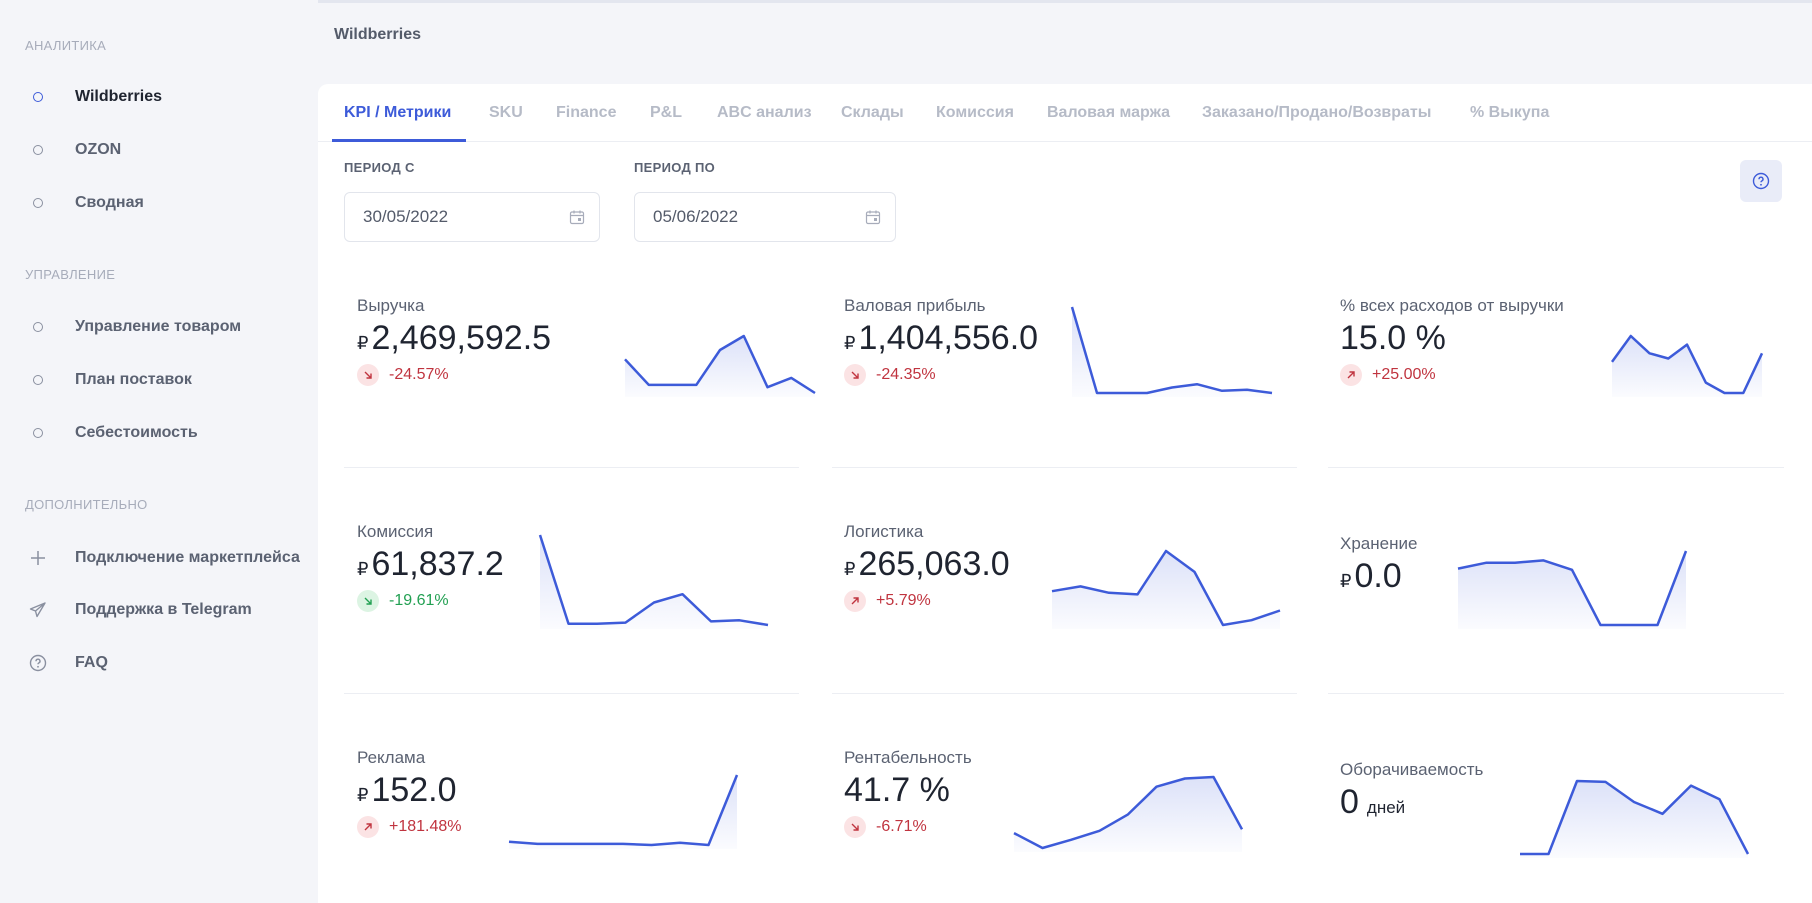  What do you see at coordinates (66, 663) in the screenshot?
I see `sidebar-item-faq: FAQ` at bounding box center [66, 663].